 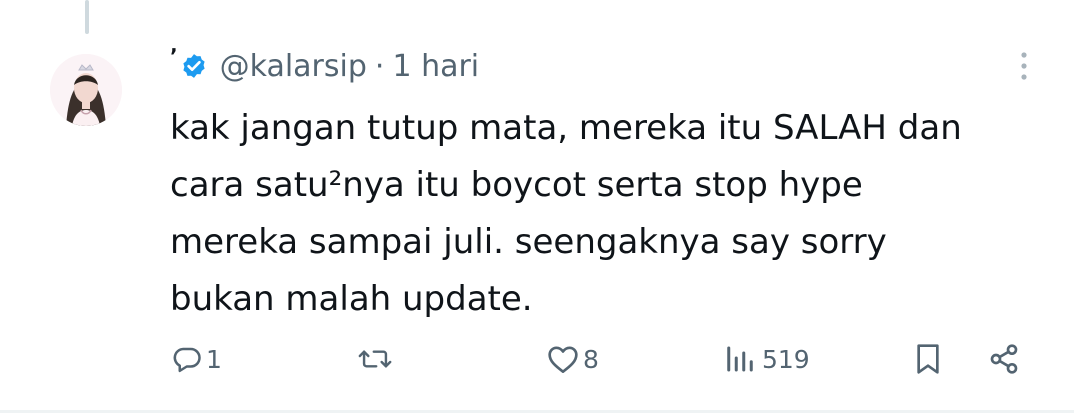 What do you see at coordinates (193, 66) in the screenshot?
I see `verified-badge-icon` at bounding box center [193, 66].